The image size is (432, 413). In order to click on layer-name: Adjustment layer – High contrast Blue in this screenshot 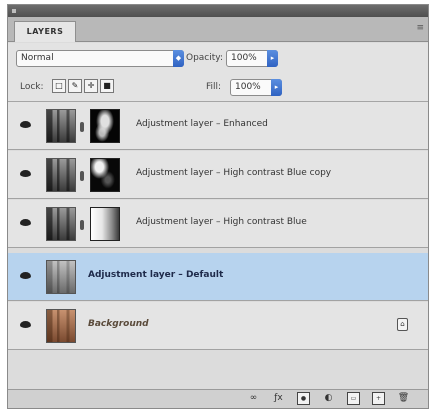, I will do `click(221, 222)`.